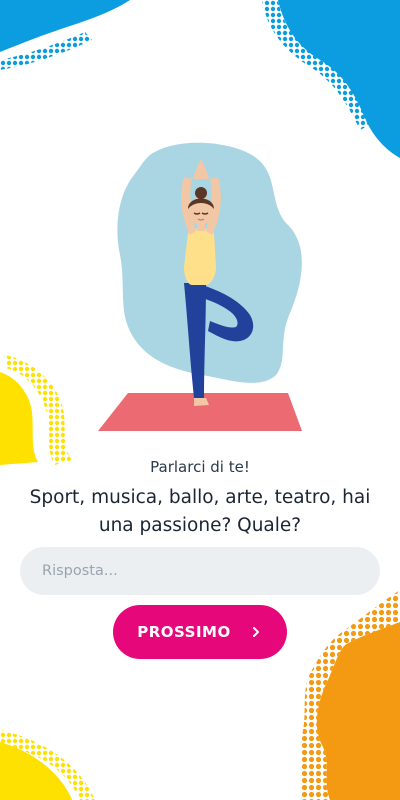  Describe the element at coordinates (200, 256) in the screenshot. I see `torso-tank-top` at that location.